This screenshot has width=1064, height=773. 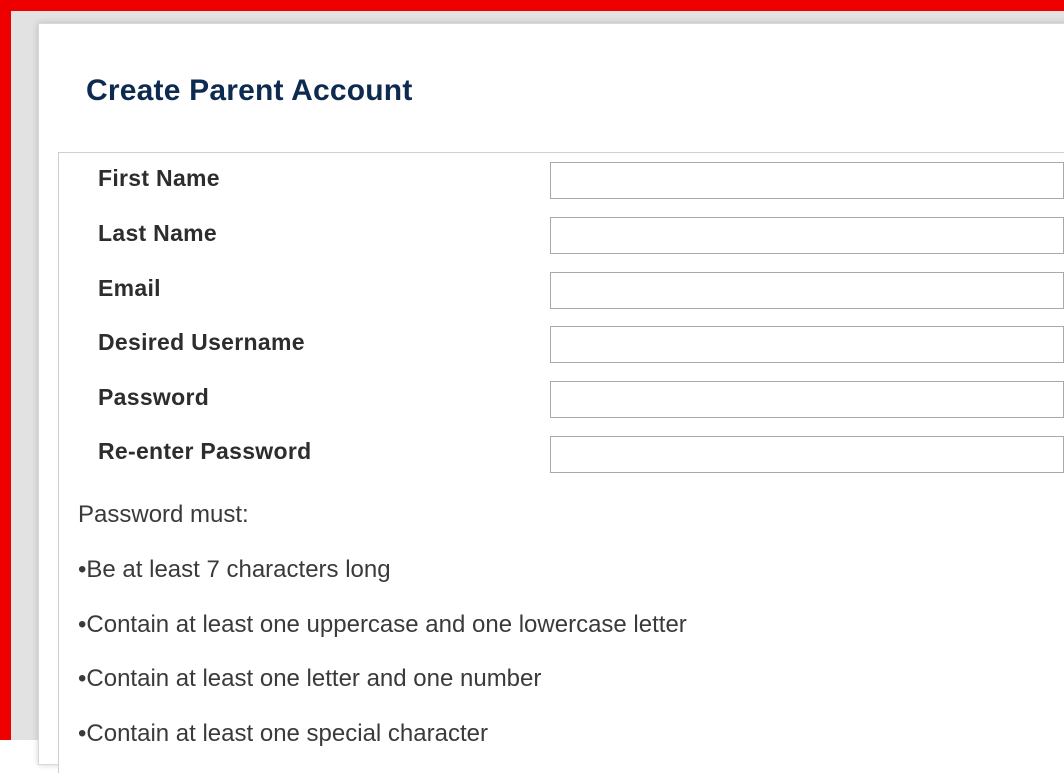 What do you see at coordinates (159, 178) in the screenshot?
I see `first-name-label: First Name` at bounding box center [159, 178].